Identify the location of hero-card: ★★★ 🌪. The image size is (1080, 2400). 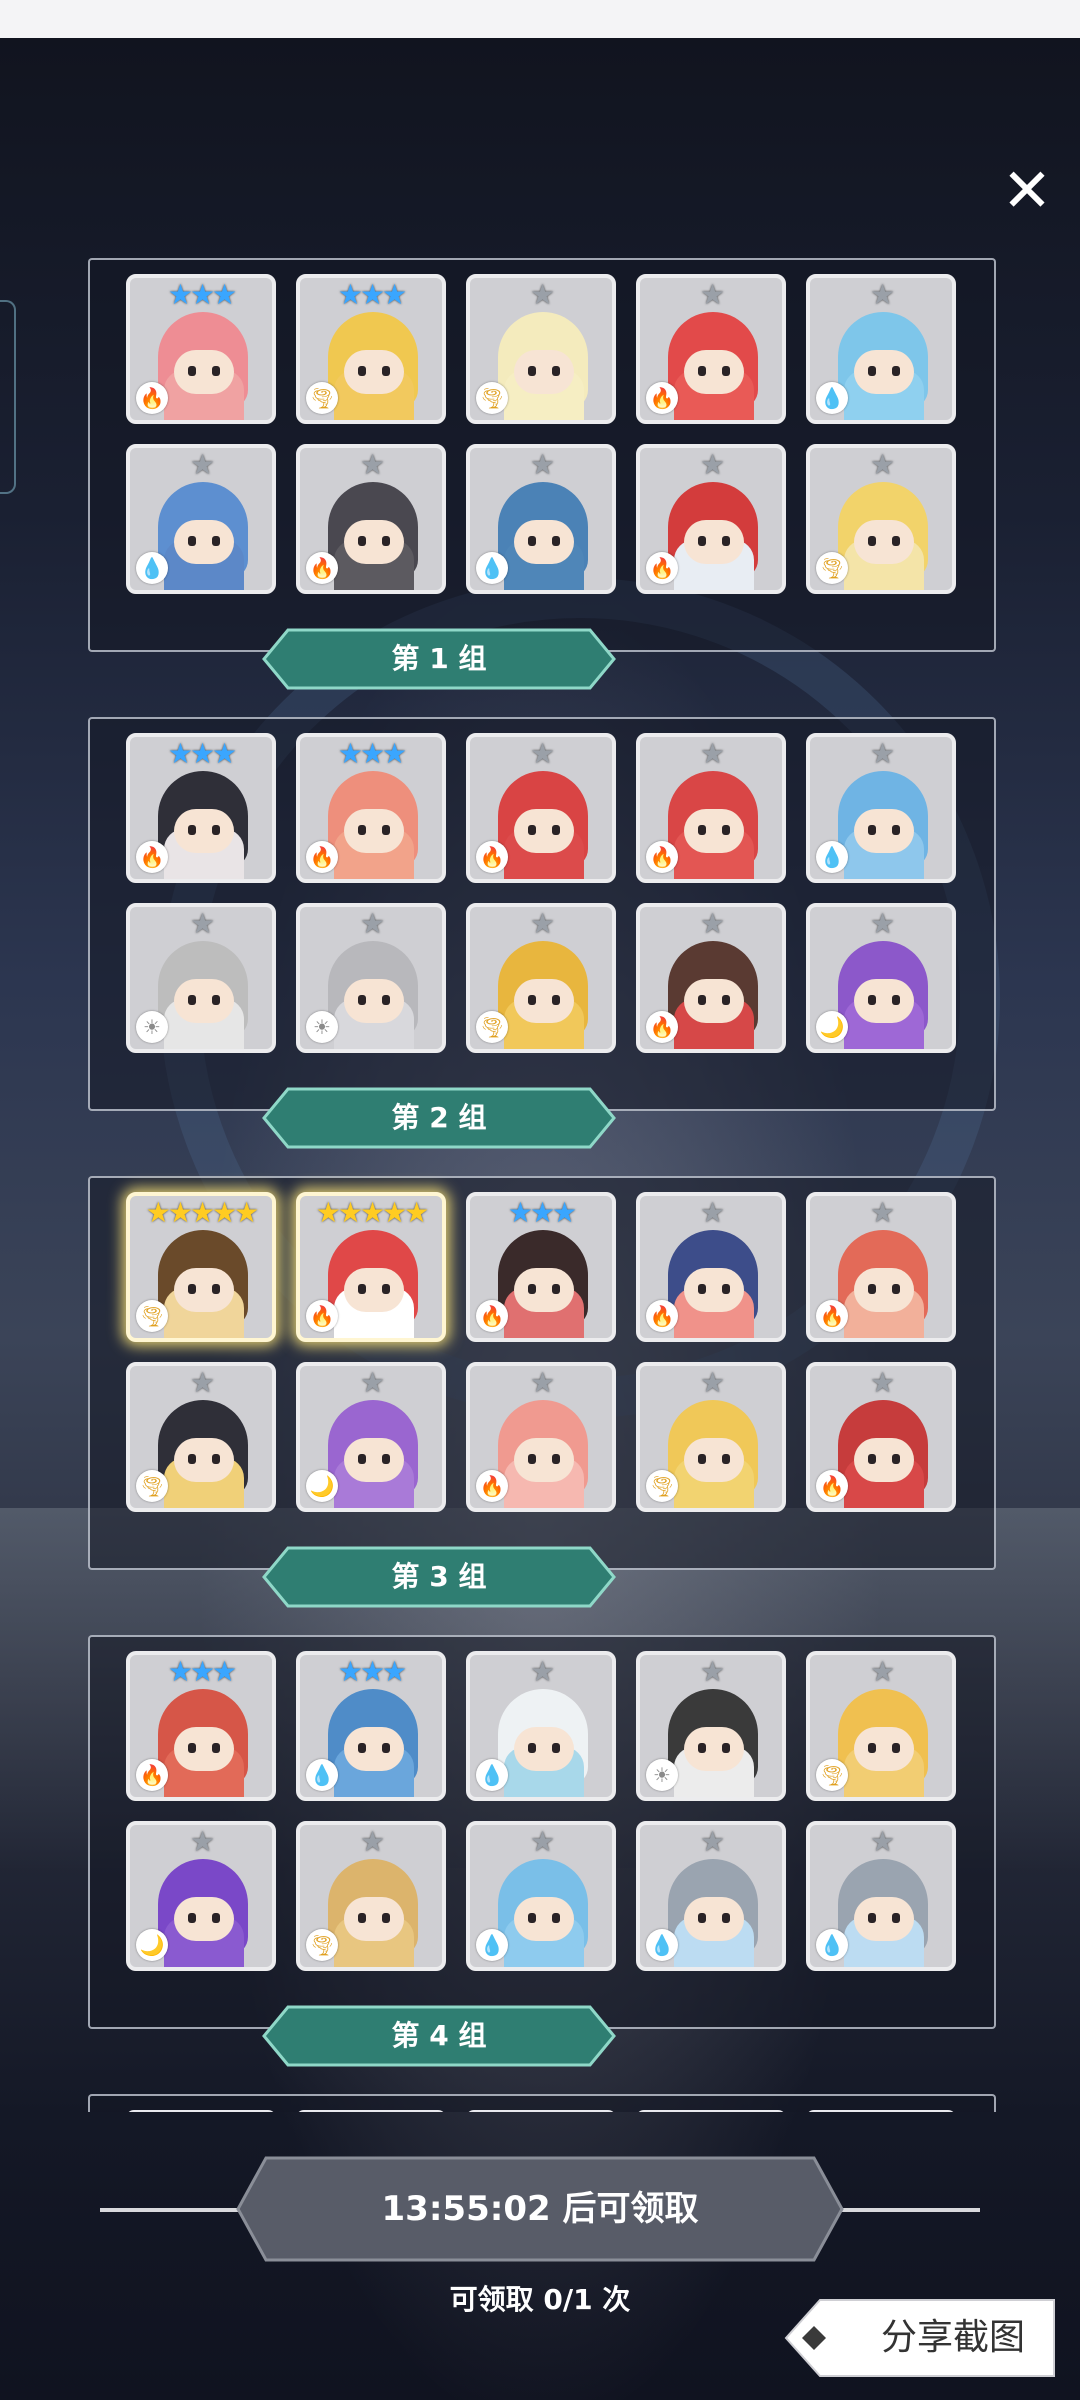
(371, 349).